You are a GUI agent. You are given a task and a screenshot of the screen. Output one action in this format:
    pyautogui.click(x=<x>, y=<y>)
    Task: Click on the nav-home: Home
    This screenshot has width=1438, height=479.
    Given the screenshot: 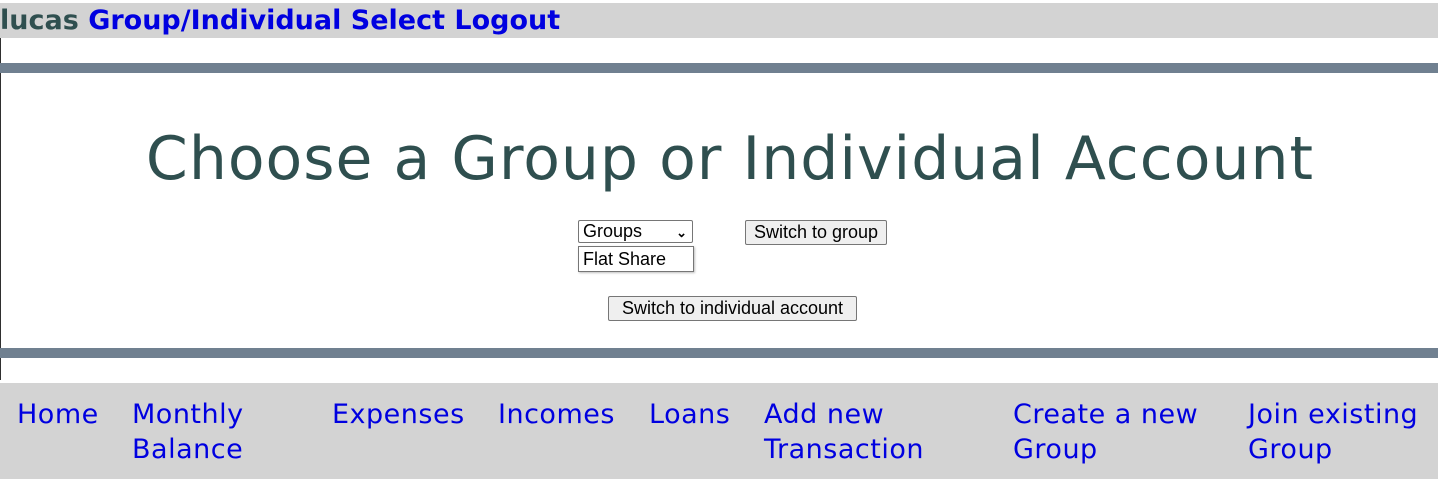 What is the action you would take?
    pyautogui.click(x=58, y=414)
    